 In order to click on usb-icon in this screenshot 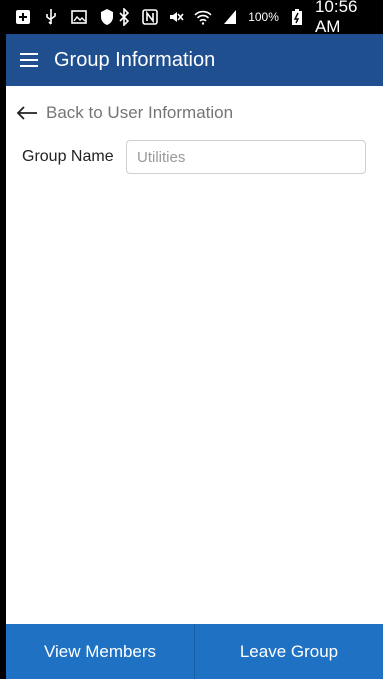, I will do `click(51, 17)`.